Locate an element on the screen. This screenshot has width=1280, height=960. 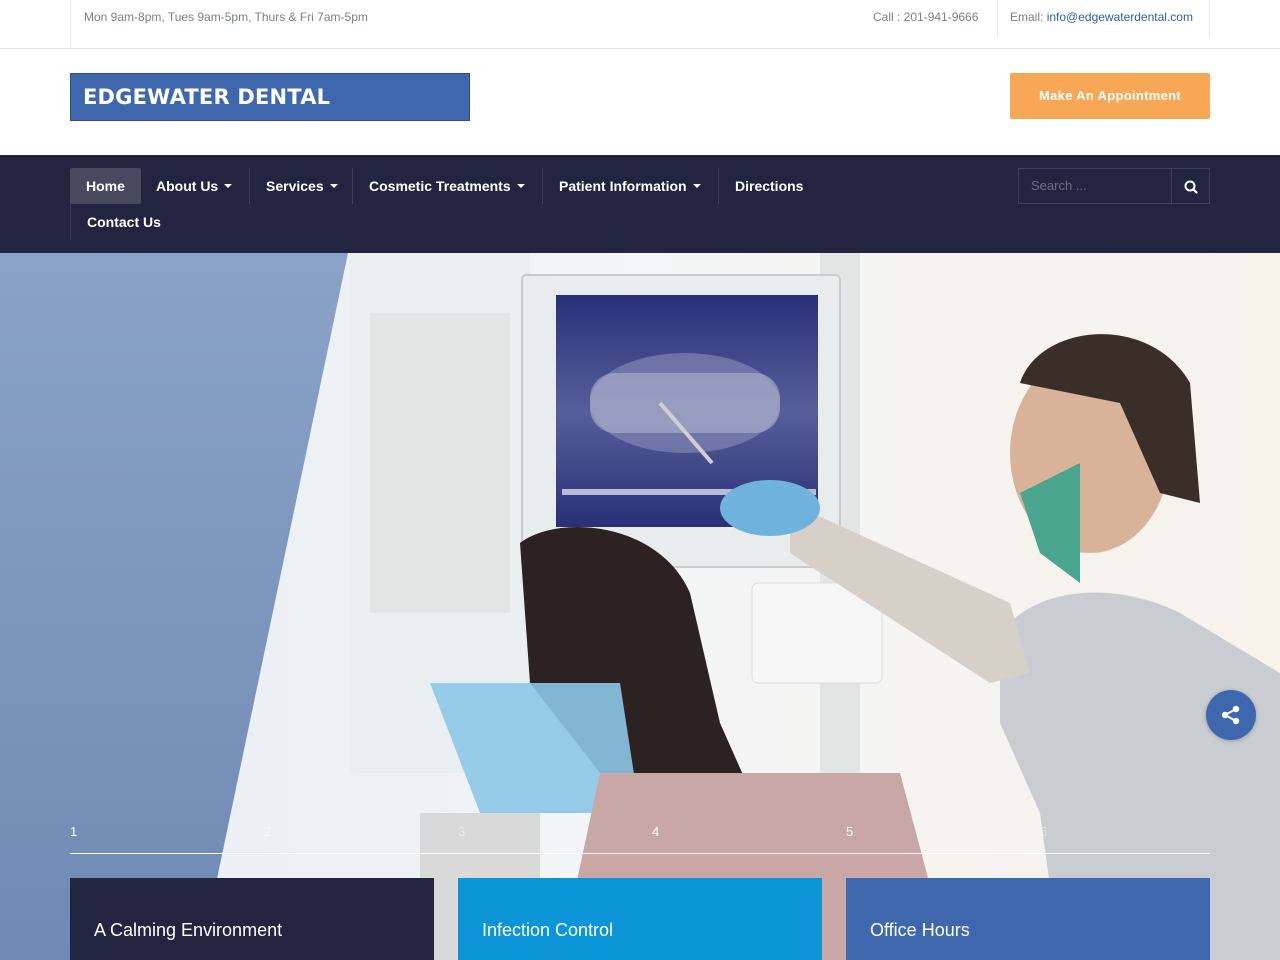
email-label: Email: is located at coordinates (1028, 17).